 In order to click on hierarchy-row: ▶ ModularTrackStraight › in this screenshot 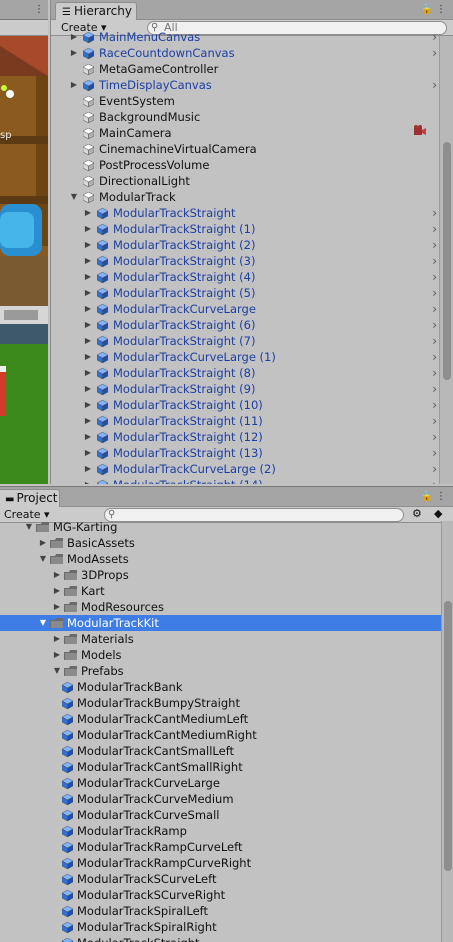, I will do `click(245, 213)`.